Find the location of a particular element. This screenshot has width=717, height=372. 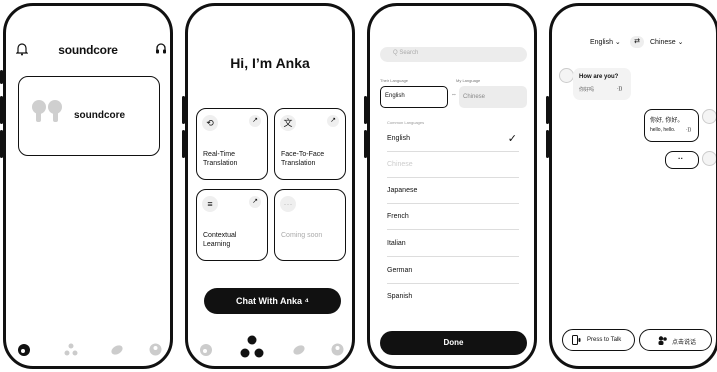

tile-label: Face-To-Face Translation is located at coordinates (303, 159).